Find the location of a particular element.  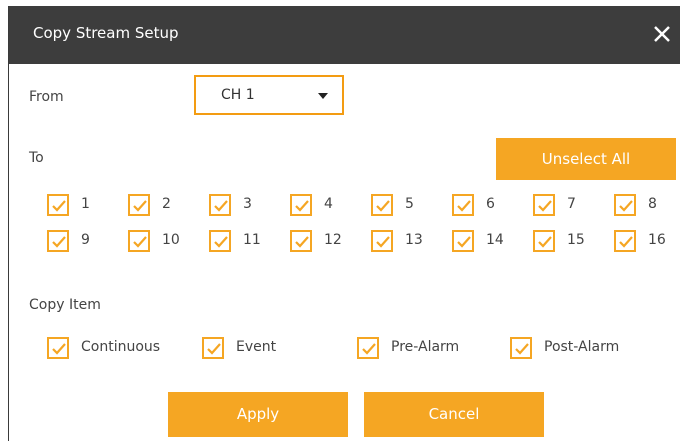

checkbox-label: Pre-Alarm is located at coordinates (425, 347).